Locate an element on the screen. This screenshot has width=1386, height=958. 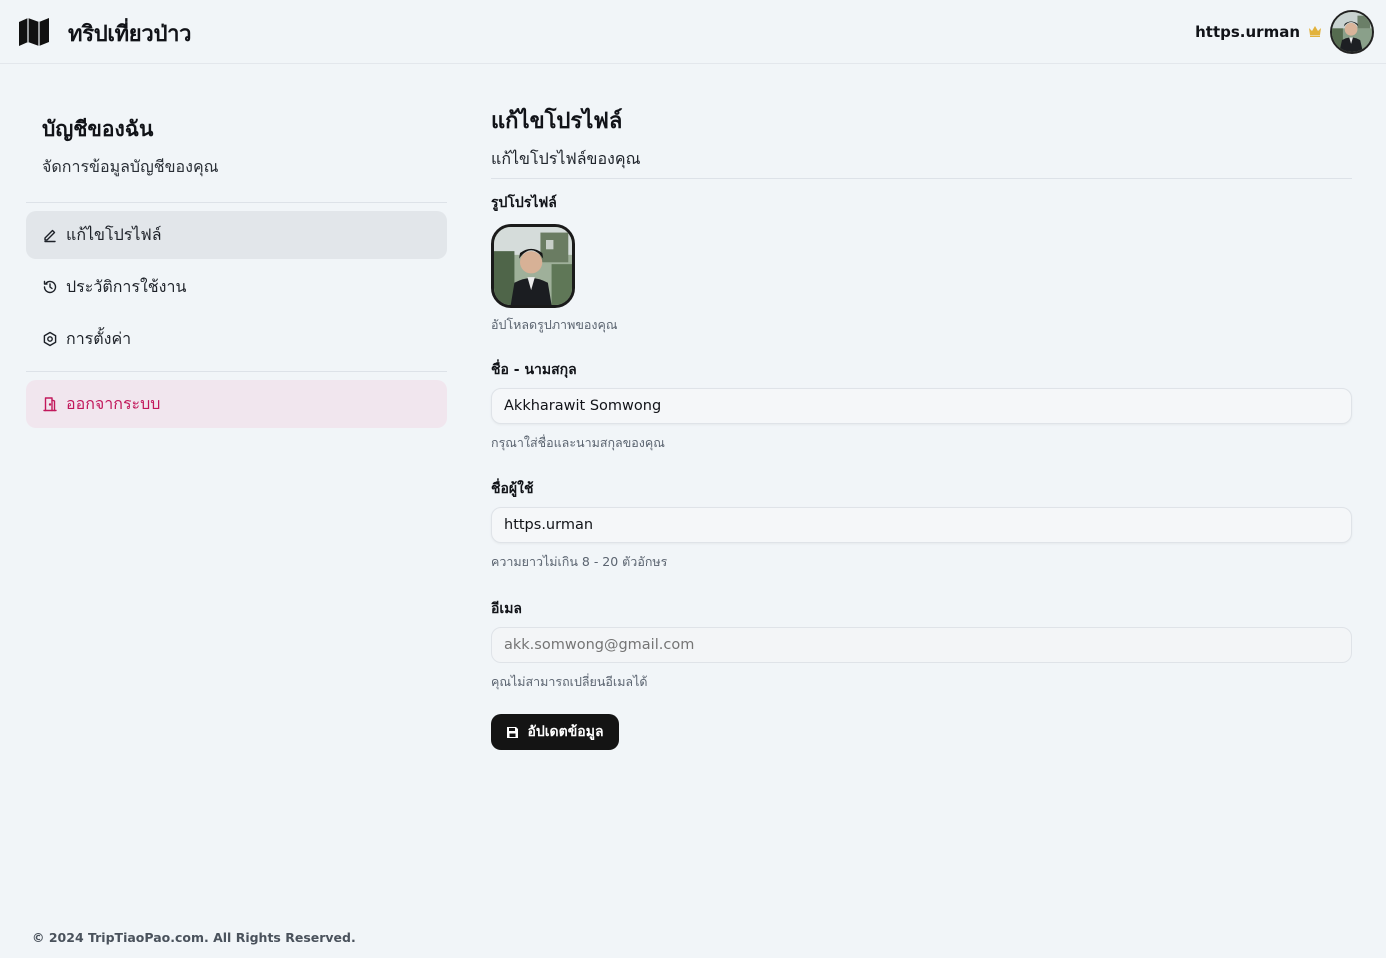
page-subtitle: แก้ไขโปรไฟล์ของคุณ is located at coordinates (566, 158).